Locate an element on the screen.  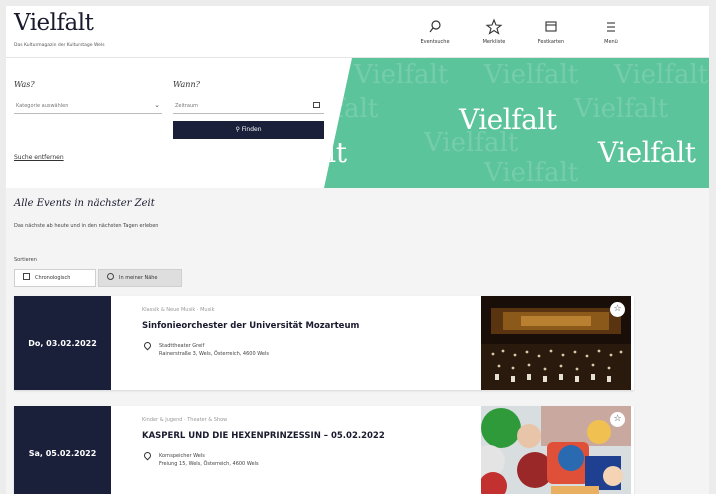
find-button-label: Finden is located at coordinates (251, 129).